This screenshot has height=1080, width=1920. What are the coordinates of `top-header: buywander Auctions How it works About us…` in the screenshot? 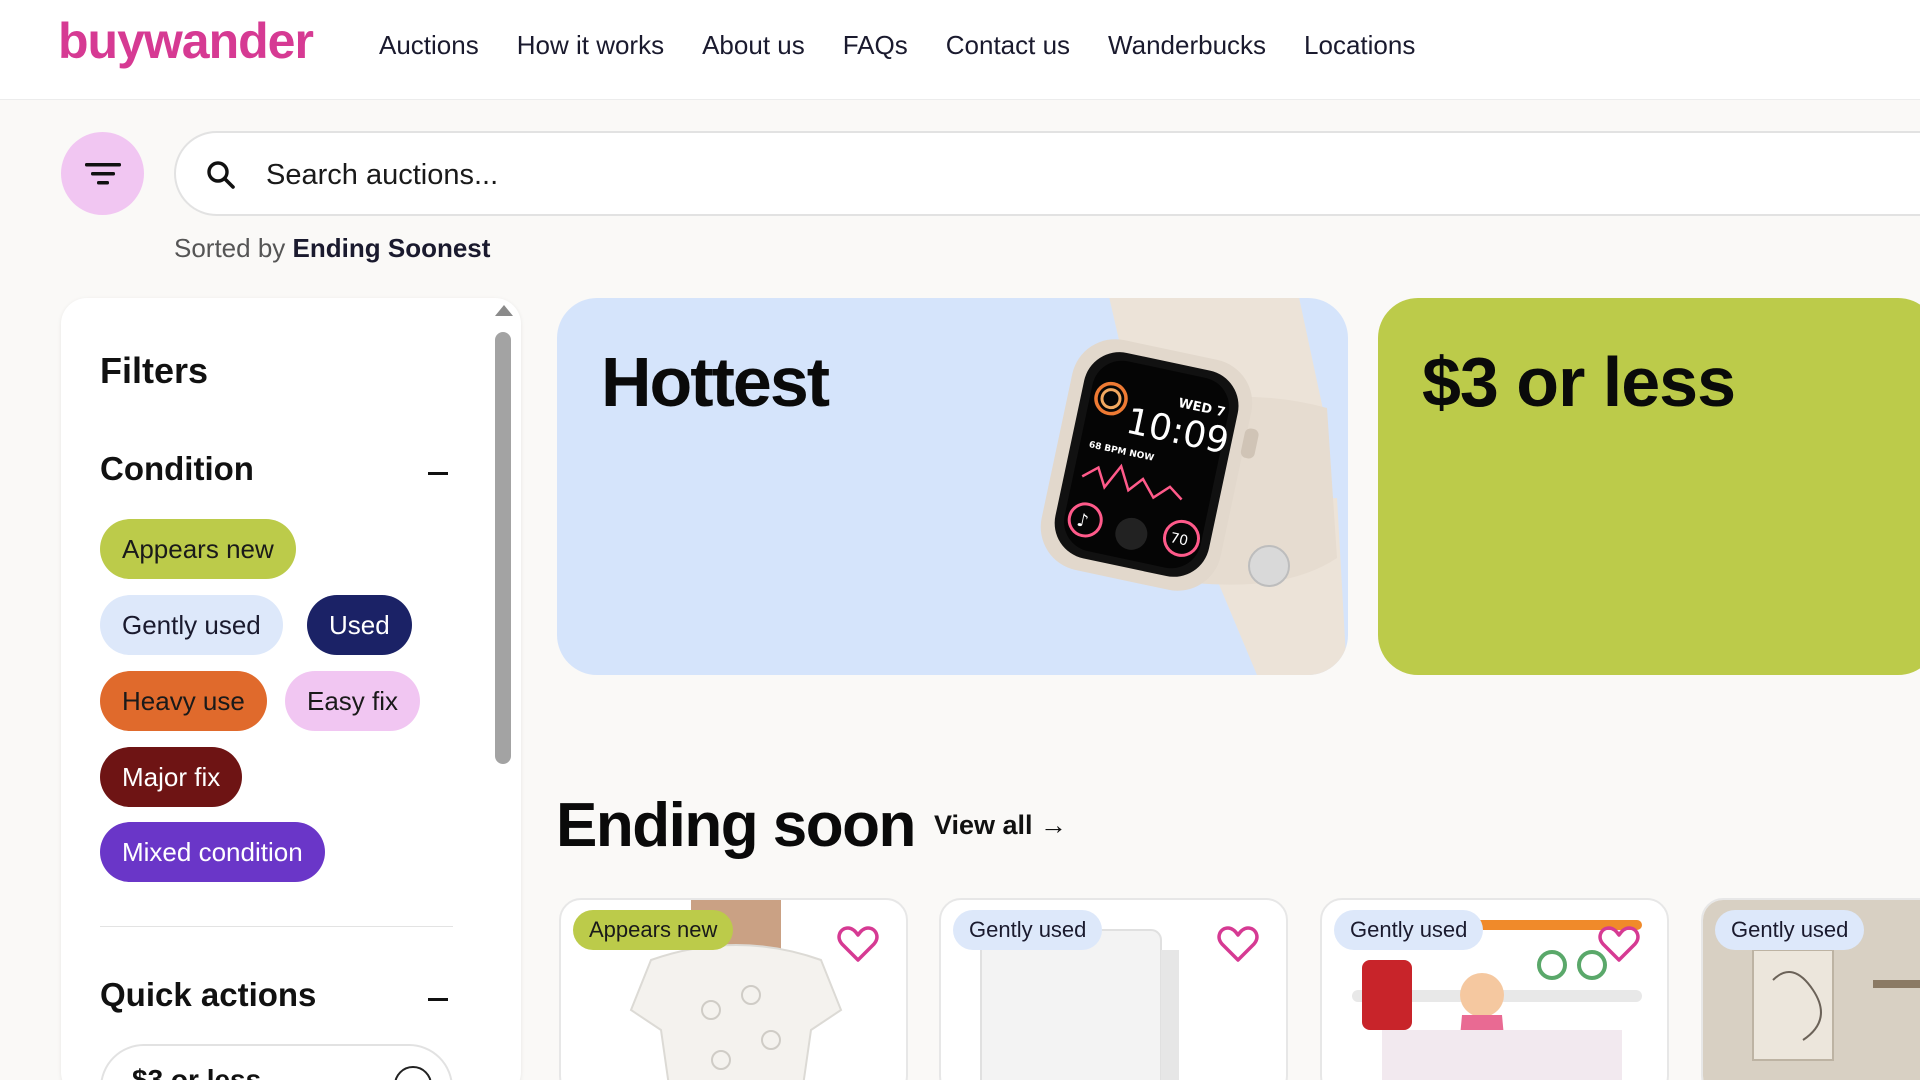 It's located at (960, 50).